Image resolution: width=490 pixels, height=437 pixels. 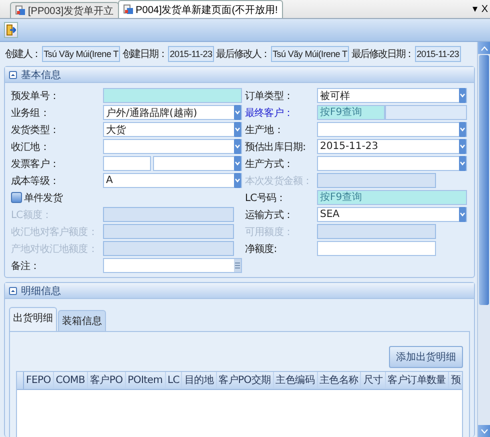 What do you see at coordinates (269, 113) in the screenshot?
I see `field-label: 最终客户：` at bounding box center [269, 113].